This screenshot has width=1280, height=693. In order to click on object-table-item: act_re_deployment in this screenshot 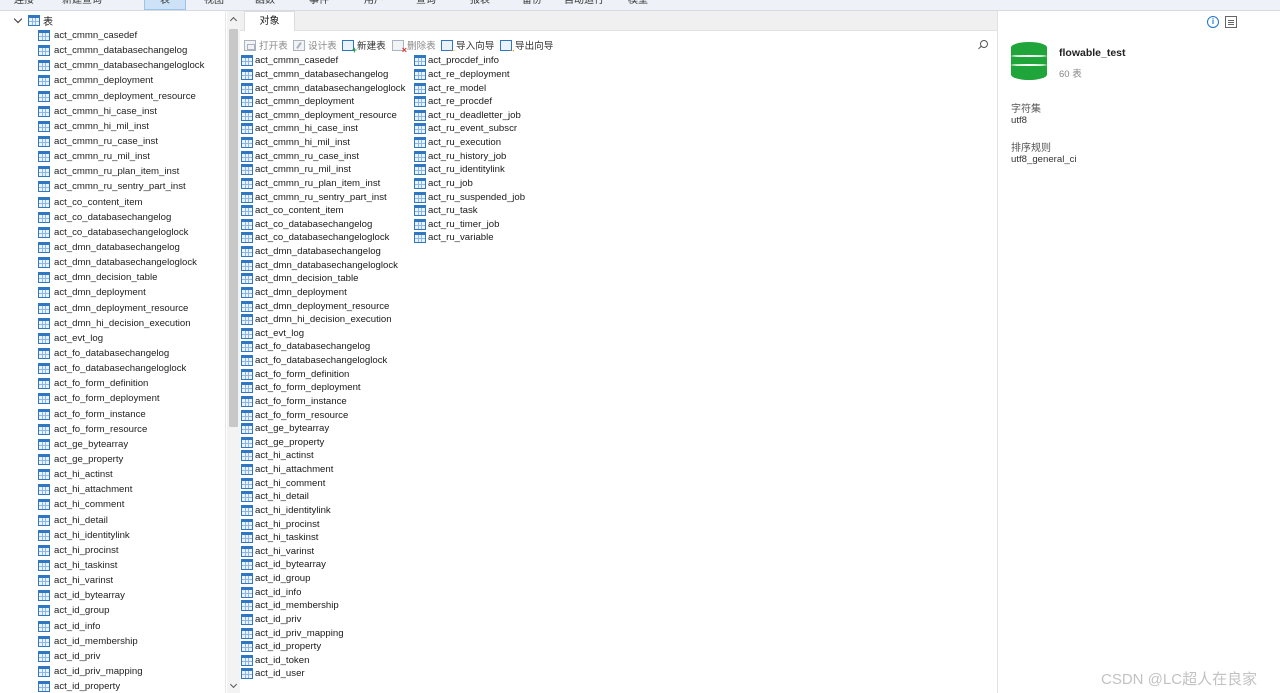, I will do `click(469, 75)`.